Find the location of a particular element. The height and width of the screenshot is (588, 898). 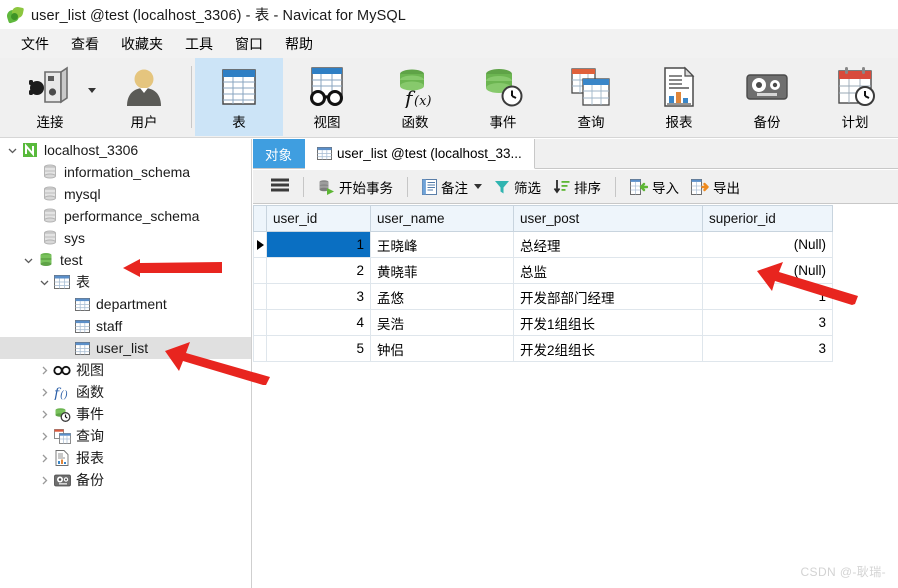

hamburger-menu-button is located at coordinates (280, 187).